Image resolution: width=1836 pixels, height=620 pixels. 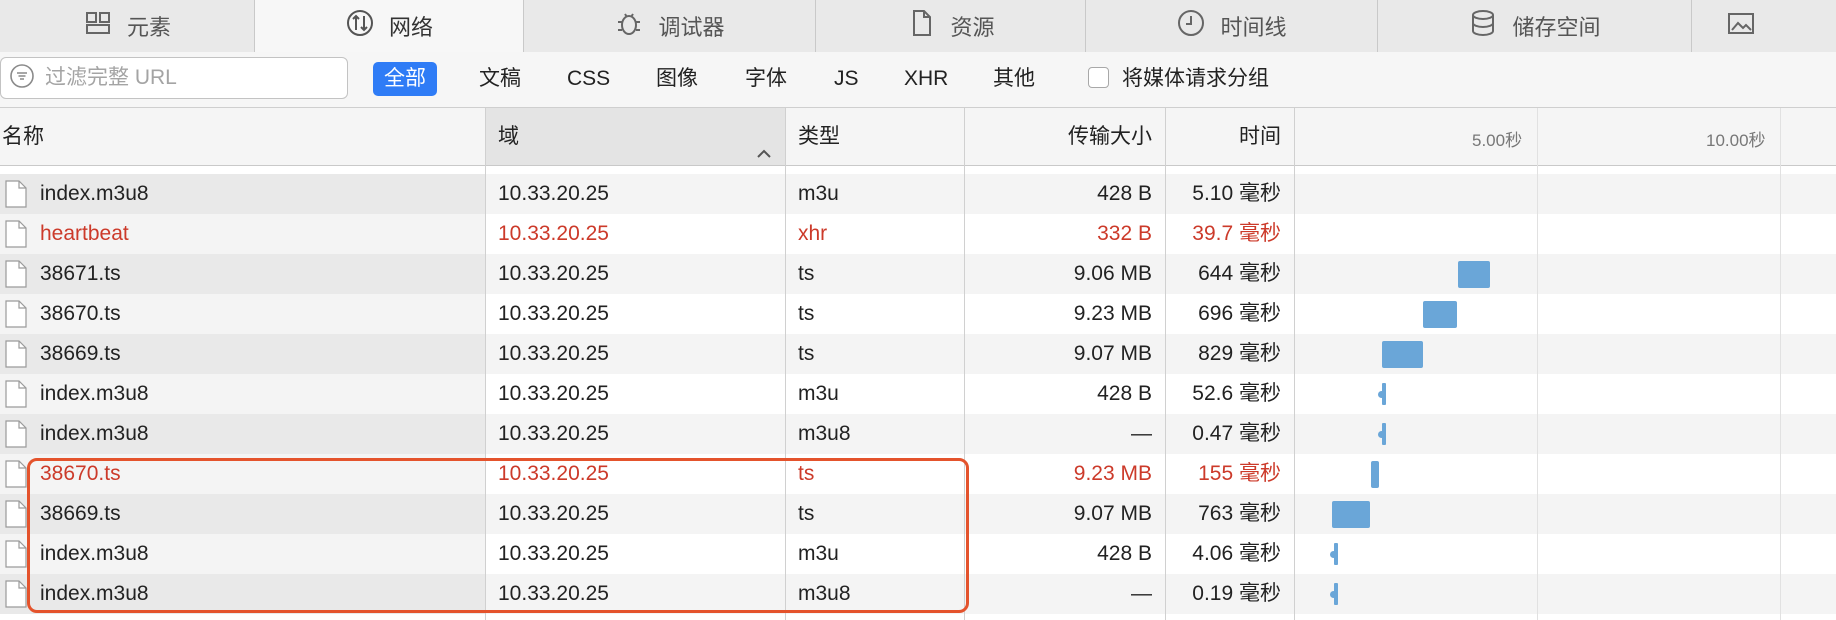 I want to click on cell-time: 155 毫秒, so click(x=1239, y=473).